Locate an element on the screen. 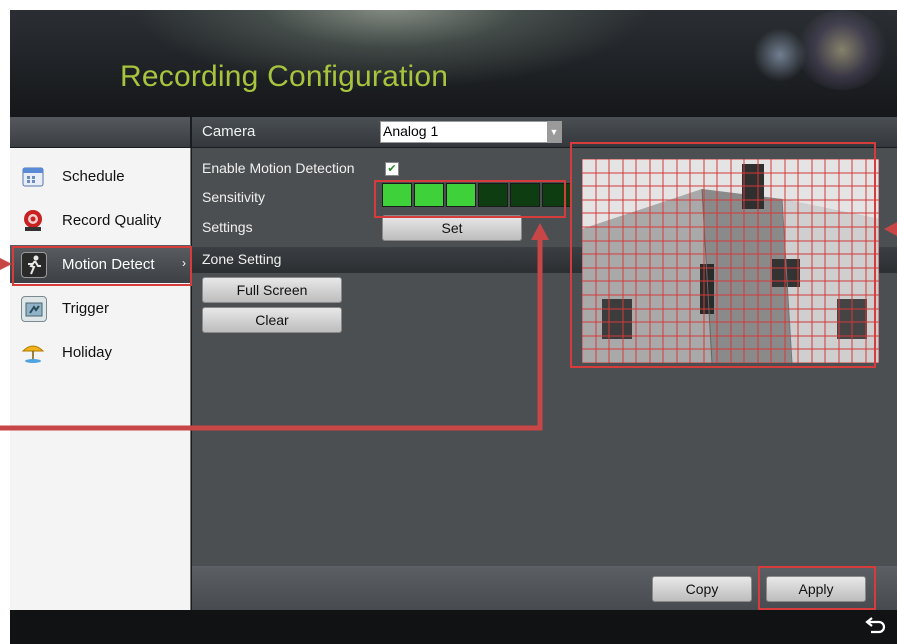  sidebar-item-label: Holiday is located at coordinates (87, 352).